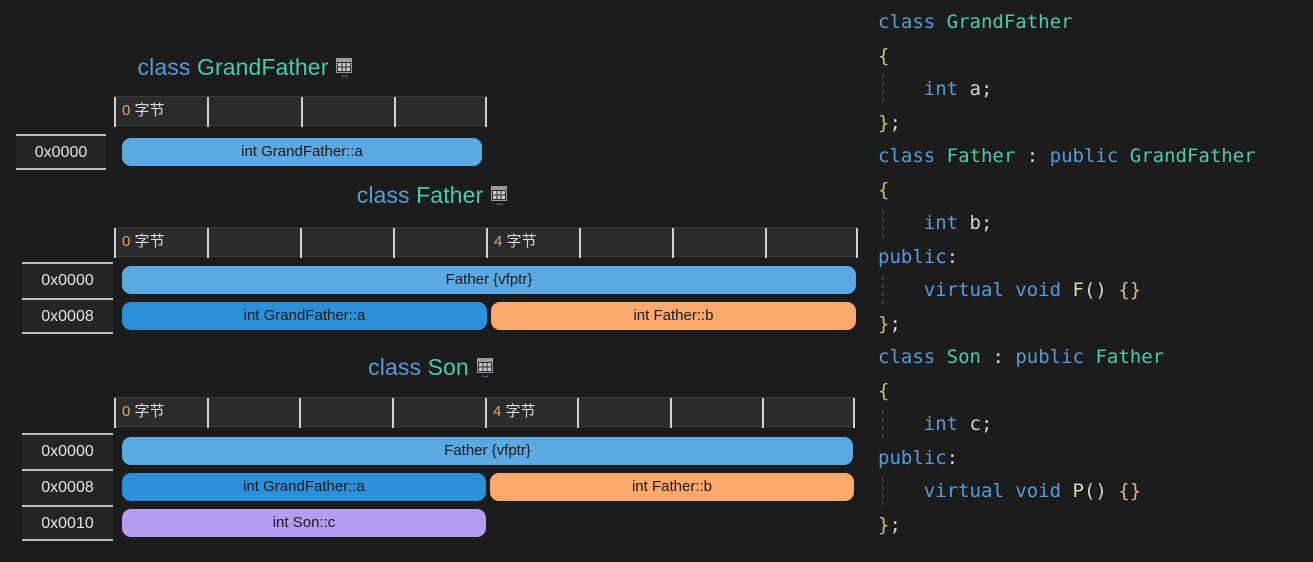 Image resolution: width=1313 pixels, height=562 pixels. I want to click on code-token: Father, so click(981, 156).